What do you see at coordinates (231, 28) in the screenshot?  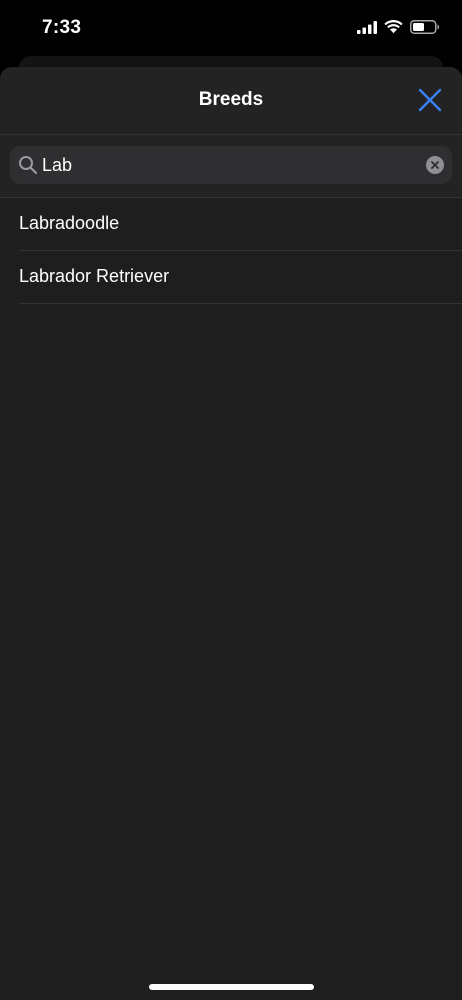 I see `status-bar: 7:33` at bounding box center [231, 28].